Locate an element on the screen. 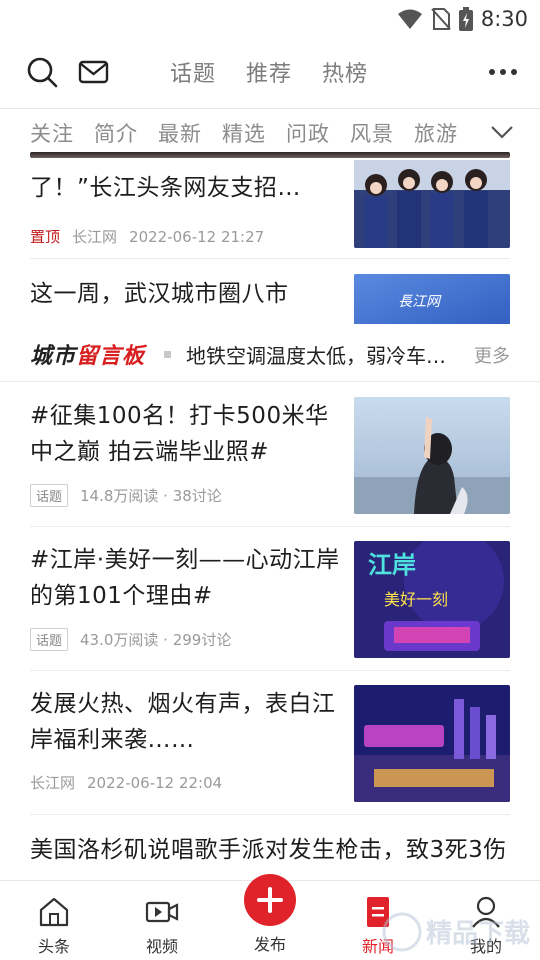 The width and height of the screenshot is (540, 960). publish-button is located at coordinates (270, 900).